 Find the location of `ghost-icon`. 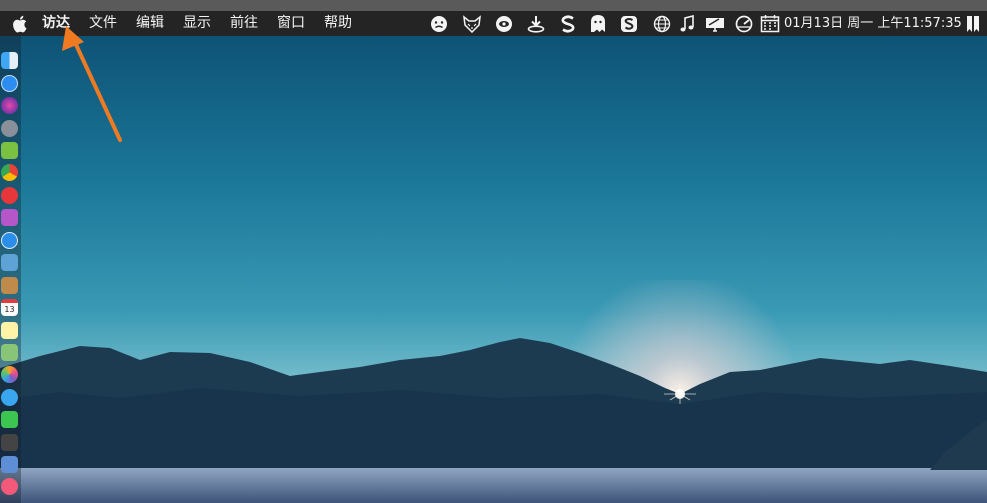

ghost-icon is located at coordinates (598, 23).